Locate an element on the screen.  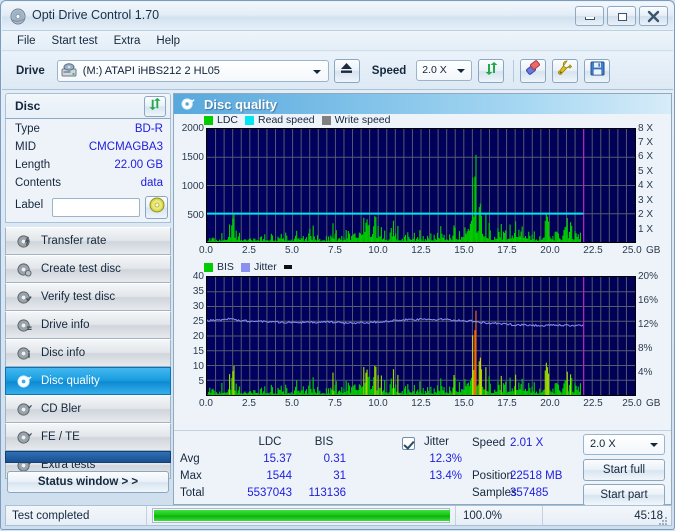
sidebar-item-label: Drive info is located at coordinates (65, 325).